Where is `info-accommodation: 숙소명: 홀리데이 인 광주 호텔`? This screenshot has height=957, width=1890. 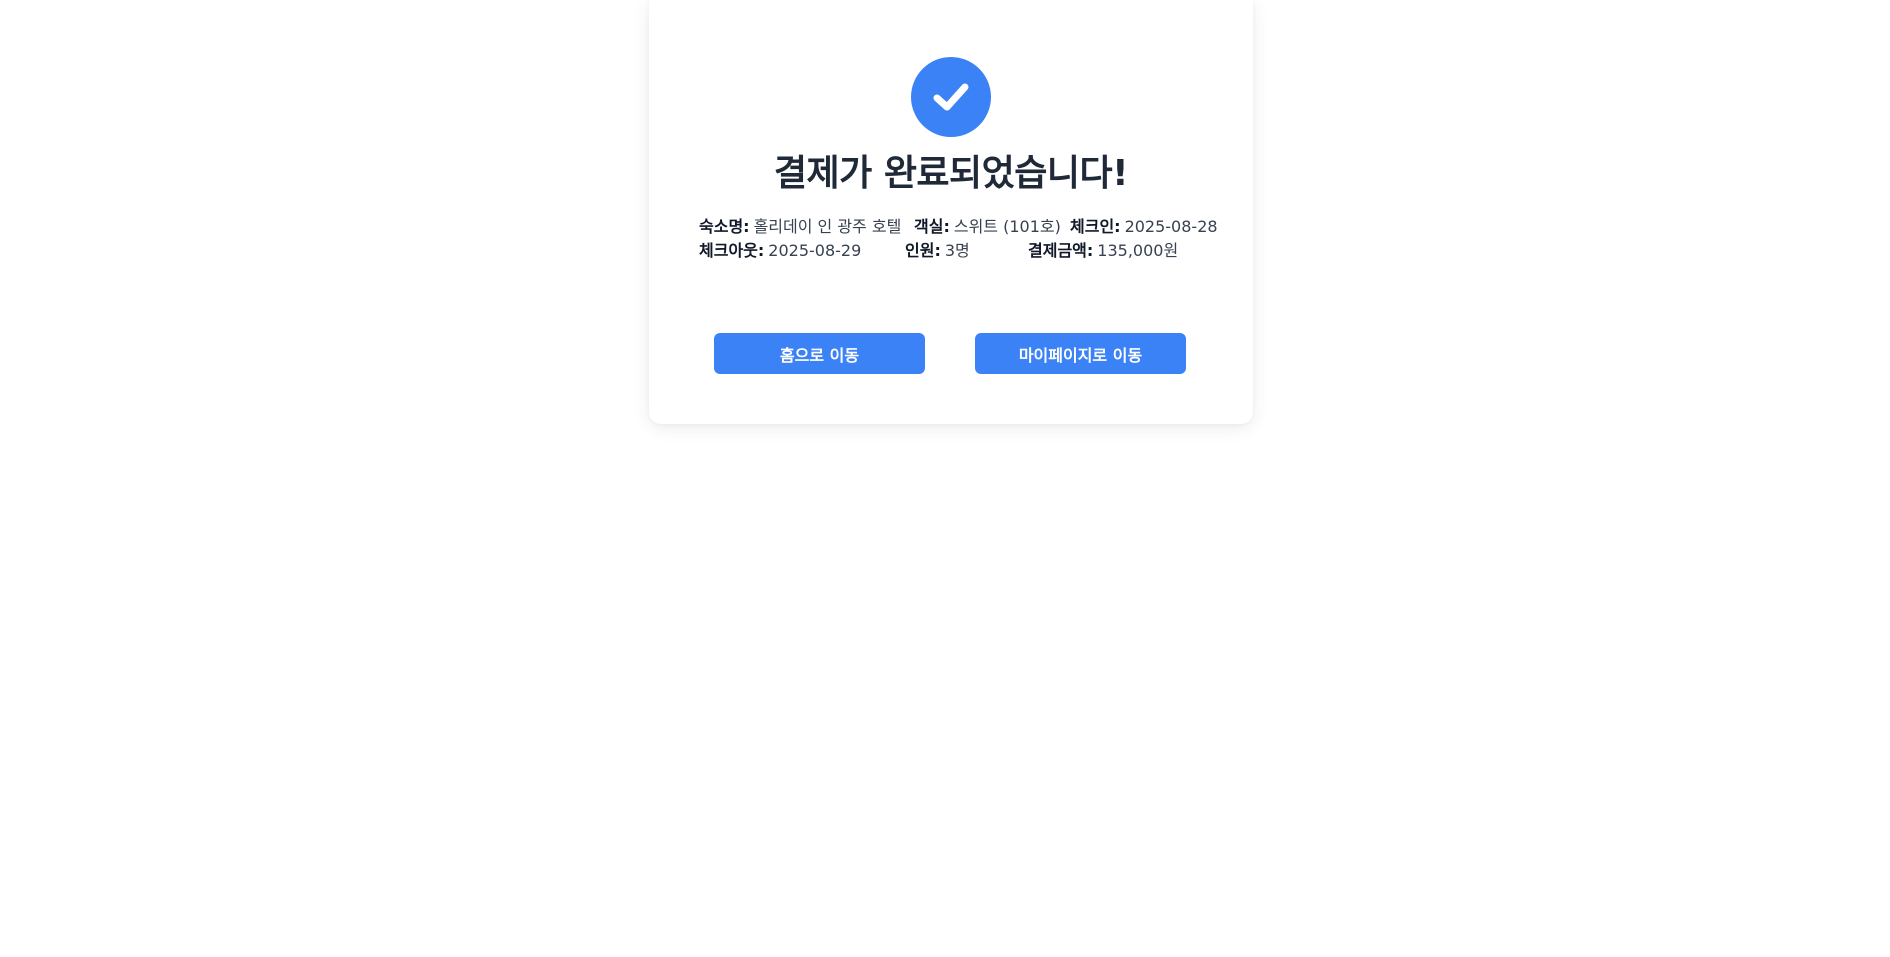
info-accommodation: 숙소명: 홀리데이 인 광주 호텔 is located at coordinates (800, 227).